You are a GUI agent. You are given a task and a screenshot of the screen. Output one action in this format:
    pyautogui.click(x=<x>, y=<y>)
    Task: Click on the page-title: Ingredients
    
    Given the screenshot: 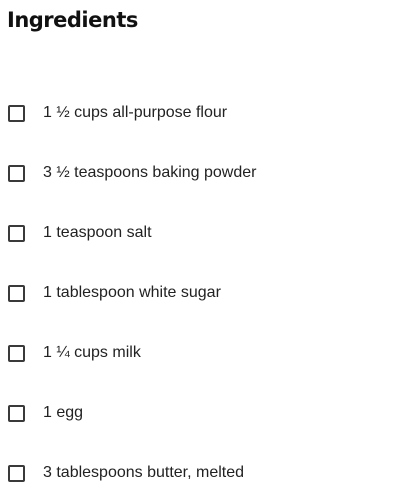 What is the action you would take?
    pyautogui.click(x=72, y=20)
    